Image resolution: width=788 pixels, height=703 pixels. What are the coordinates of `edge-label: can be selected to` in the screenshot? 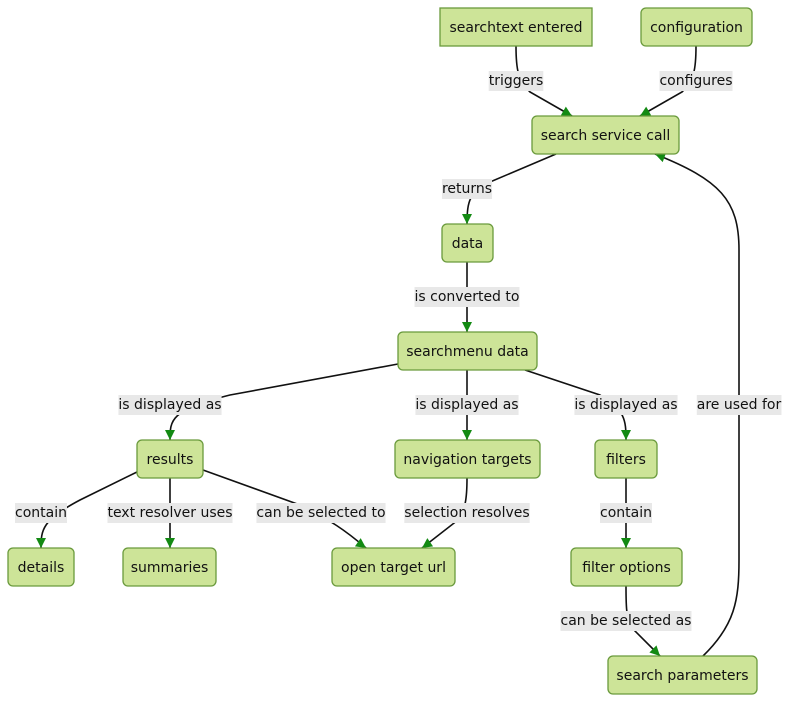 It's located at (321, 513).